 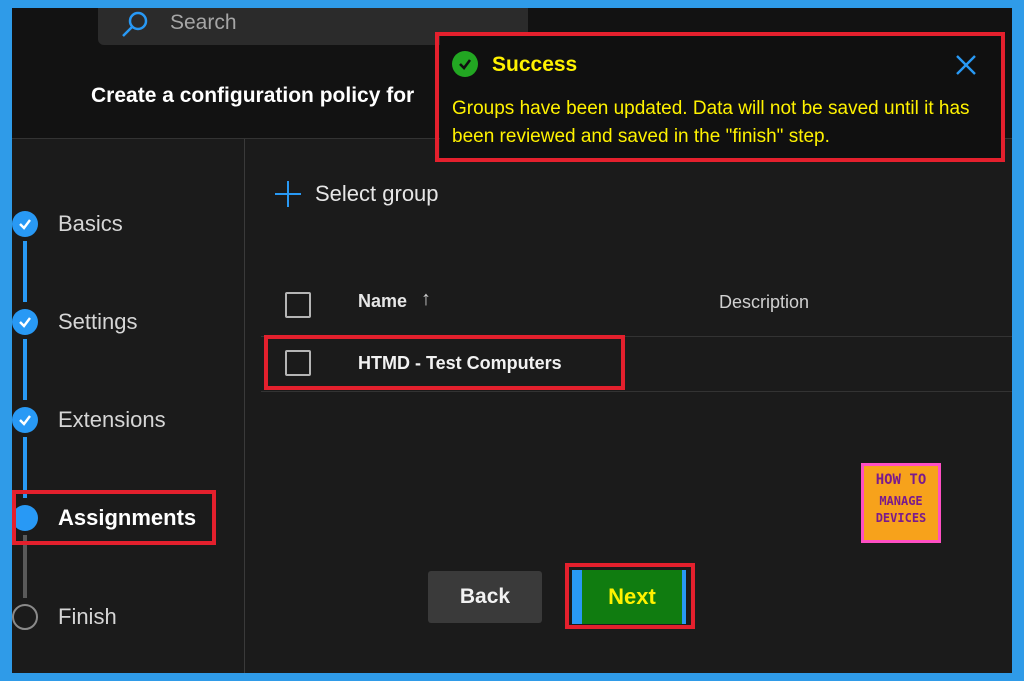 I want to click on step-finish: Finish, so click(x=122, y=618).